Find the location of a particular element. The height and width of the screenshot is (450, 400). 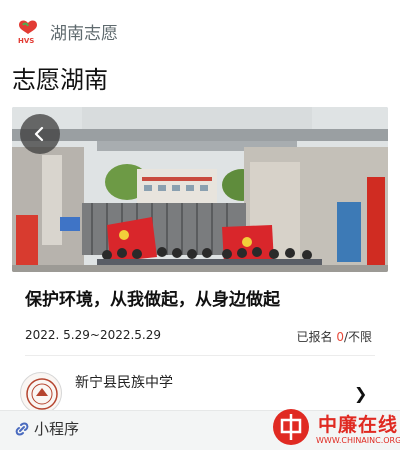

mini-program-label: 小程序 is located at coordinates (56, 428).